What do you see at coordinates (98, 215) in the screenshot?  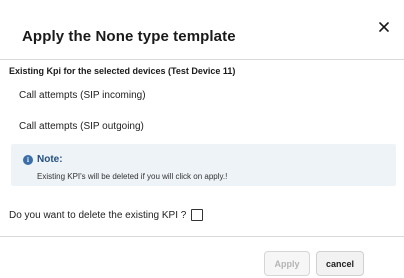 I see `delete-confirm-label: Do you want to delete the existing KPI ?` at bounding box center [98, 215].